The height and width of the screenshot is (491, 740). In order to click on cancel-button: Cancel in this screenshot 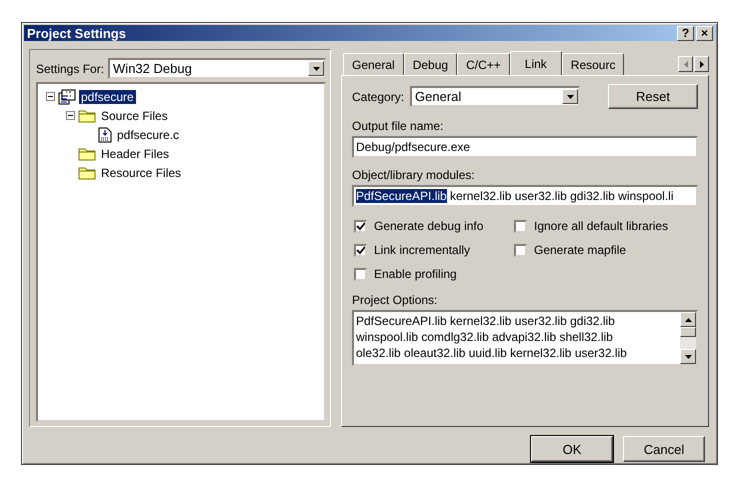, I will do `click(664, 449)`.